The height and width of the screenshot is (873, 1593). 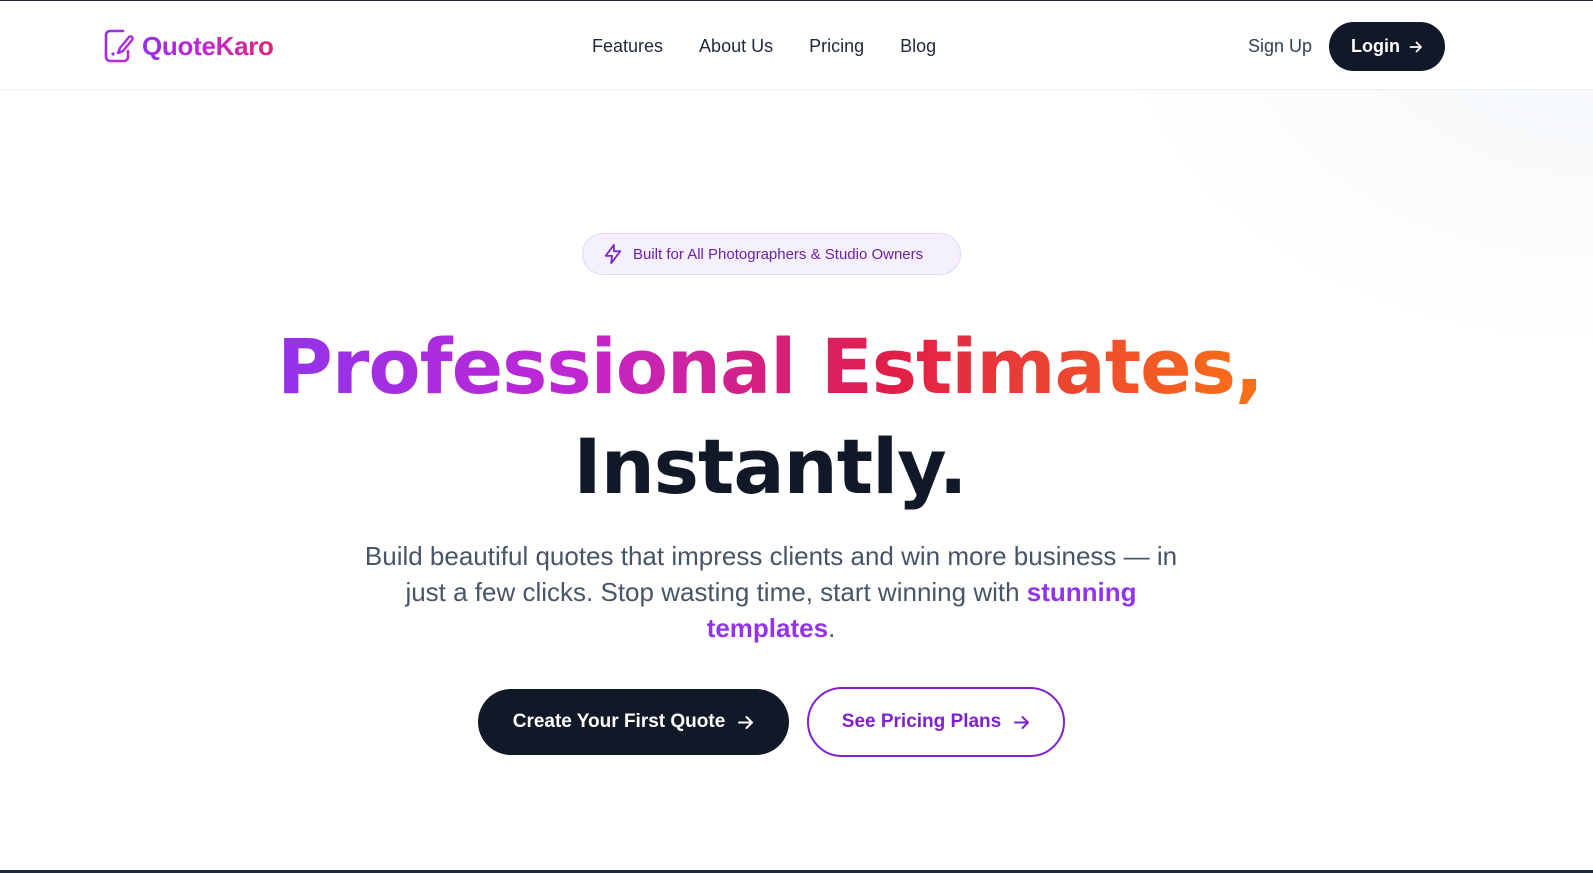 I want to click on see-pricing-label: See Pricing Plans, so click(x=921, y=721).